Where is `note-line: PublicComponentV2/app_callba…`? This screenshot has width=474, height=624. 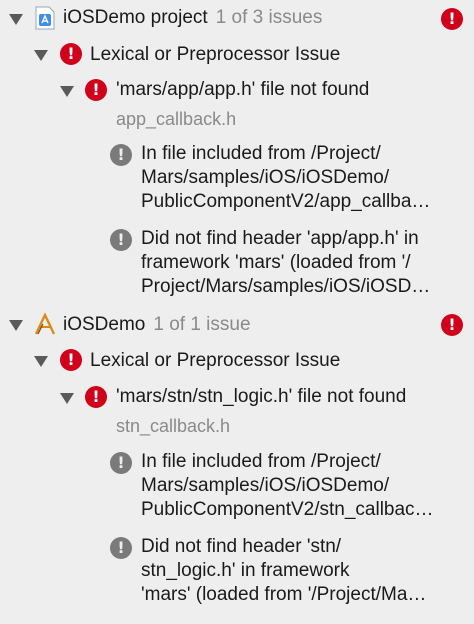
note-line: PublicComponentV2/app_callba… is located at coordinates (286, 201).